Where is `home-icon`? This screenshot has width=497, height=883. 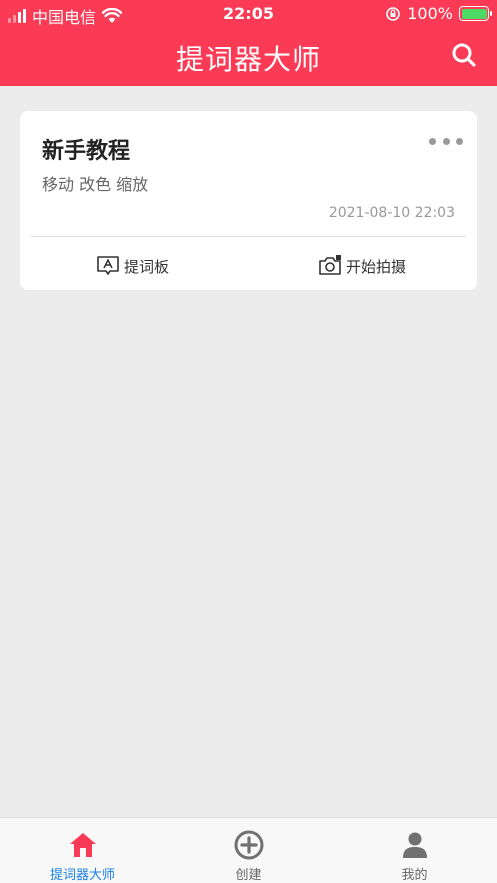
home-icon is located at coordinates (82, 845).